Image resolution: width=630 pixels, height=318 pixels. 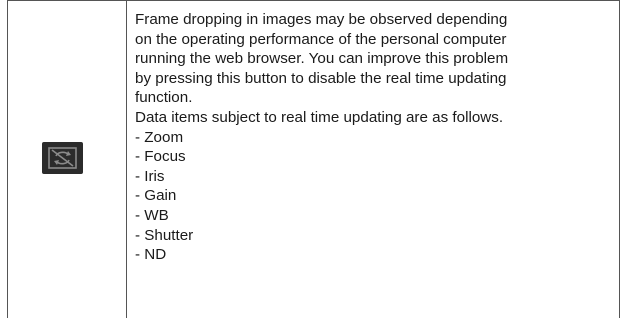 What do you see at coordinates (164, 98) in the screenshot?
I see `description-line: function.` at bounding box center [164, 98].